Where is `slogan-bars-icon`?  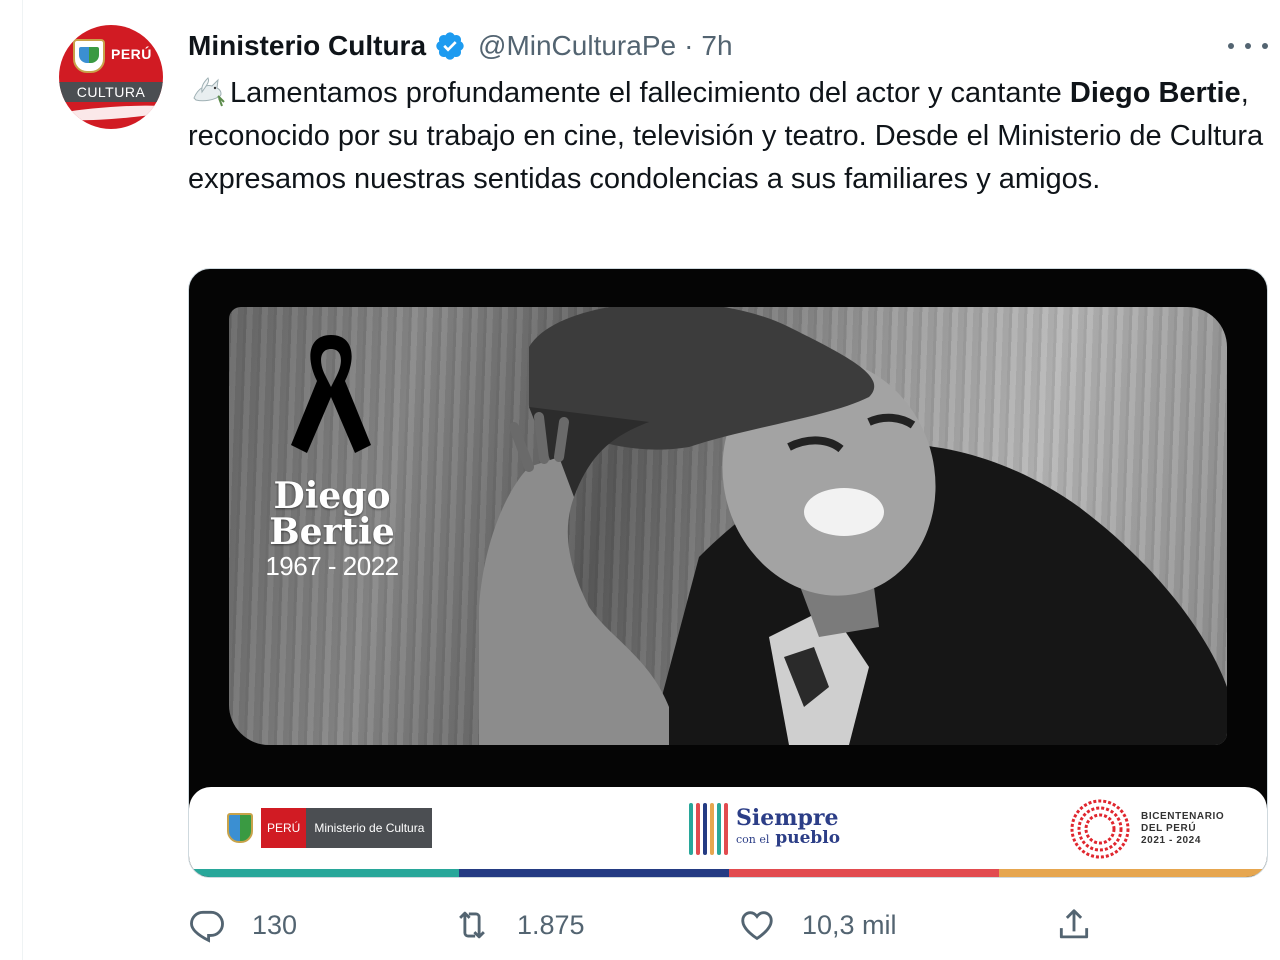
slogan-bars-icon is located at coordinates (708, 829).